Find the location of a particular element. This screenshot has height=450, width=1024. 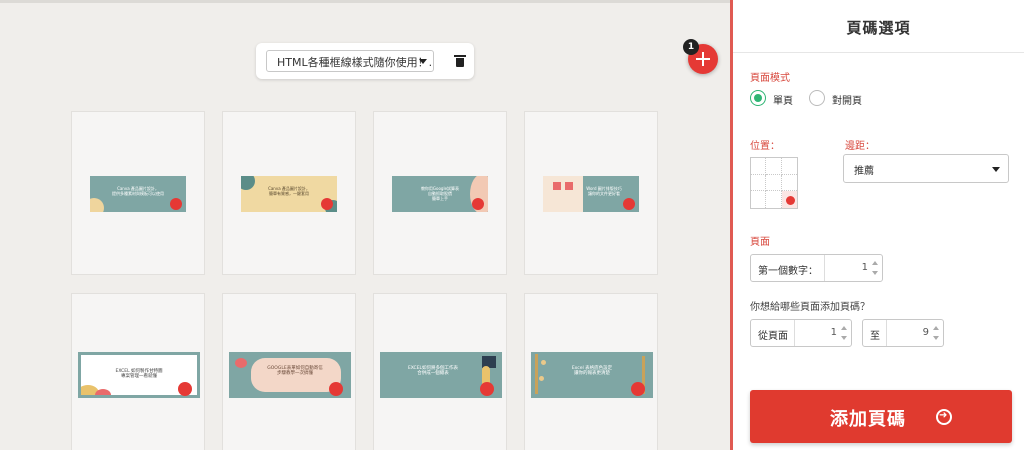

from-page-label: 從頁面 is located at coordinates (773, 333).